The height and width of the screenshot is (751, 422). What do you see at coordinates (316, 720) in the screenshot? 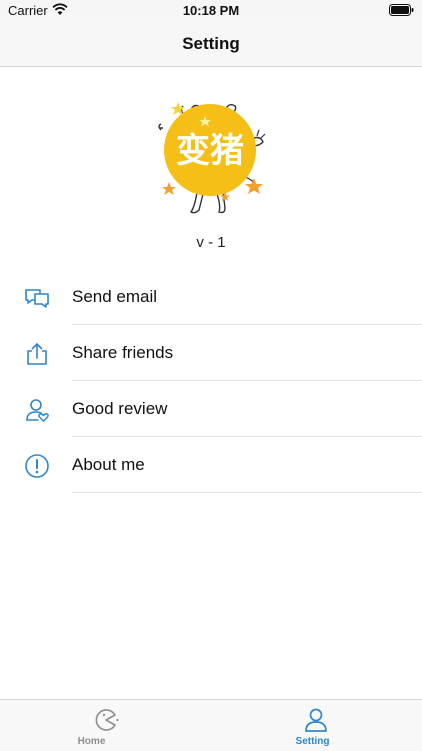
I see `person-icon` at bounding box center [316, 720].